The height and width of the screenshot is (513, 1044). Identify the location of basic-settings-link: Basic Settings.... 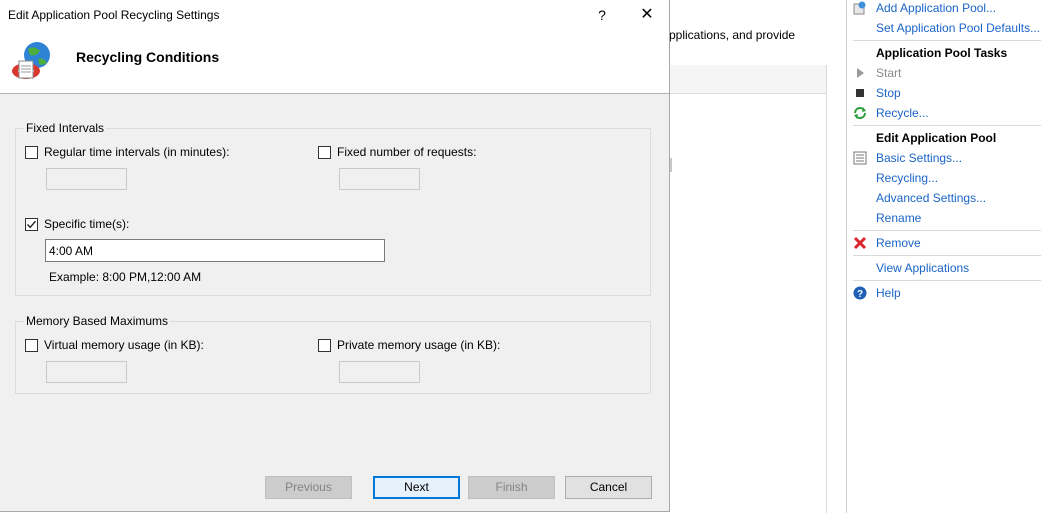
(919, 158).